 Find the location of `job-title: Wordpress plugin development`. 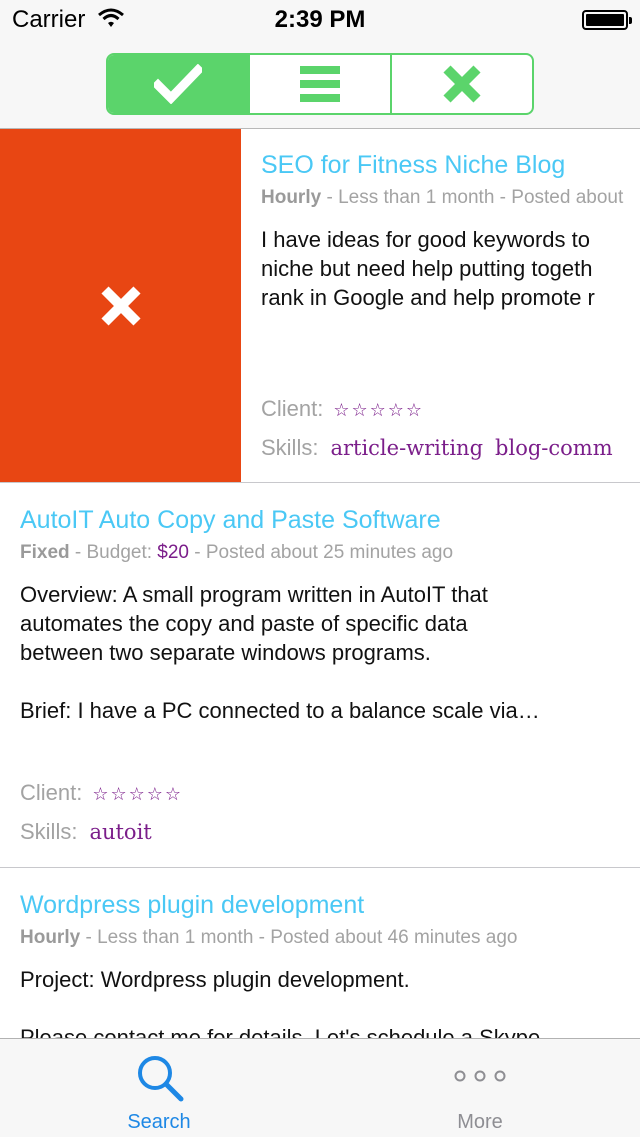

job-title: Wordpress plugin development is located at coordinates (320, 905).